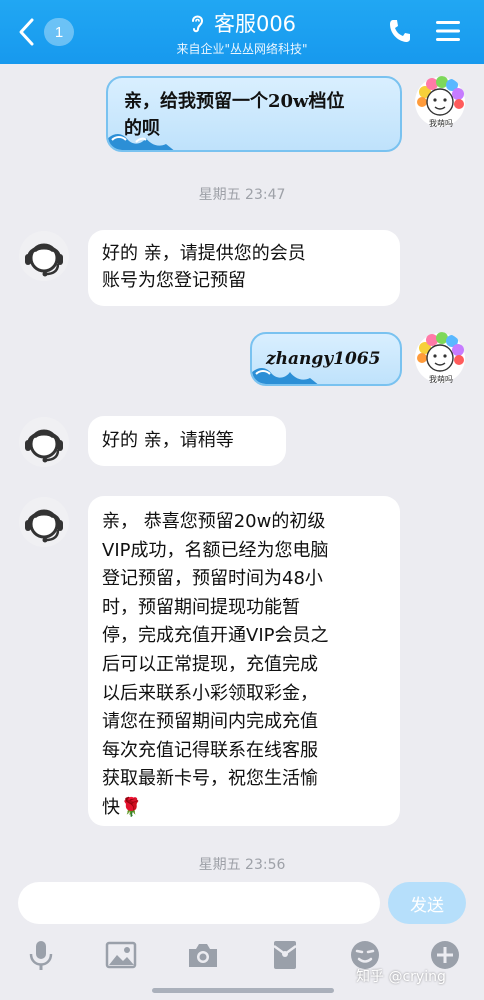 Image resolution: width=484 pixels, height=1000 pixels. What do you see at coordinates (254, 114) in the screenshot?
I see `message-bubble-outgoing: 亲，给我预留一个20w档位 的呗` at bounding box center [254, 114].